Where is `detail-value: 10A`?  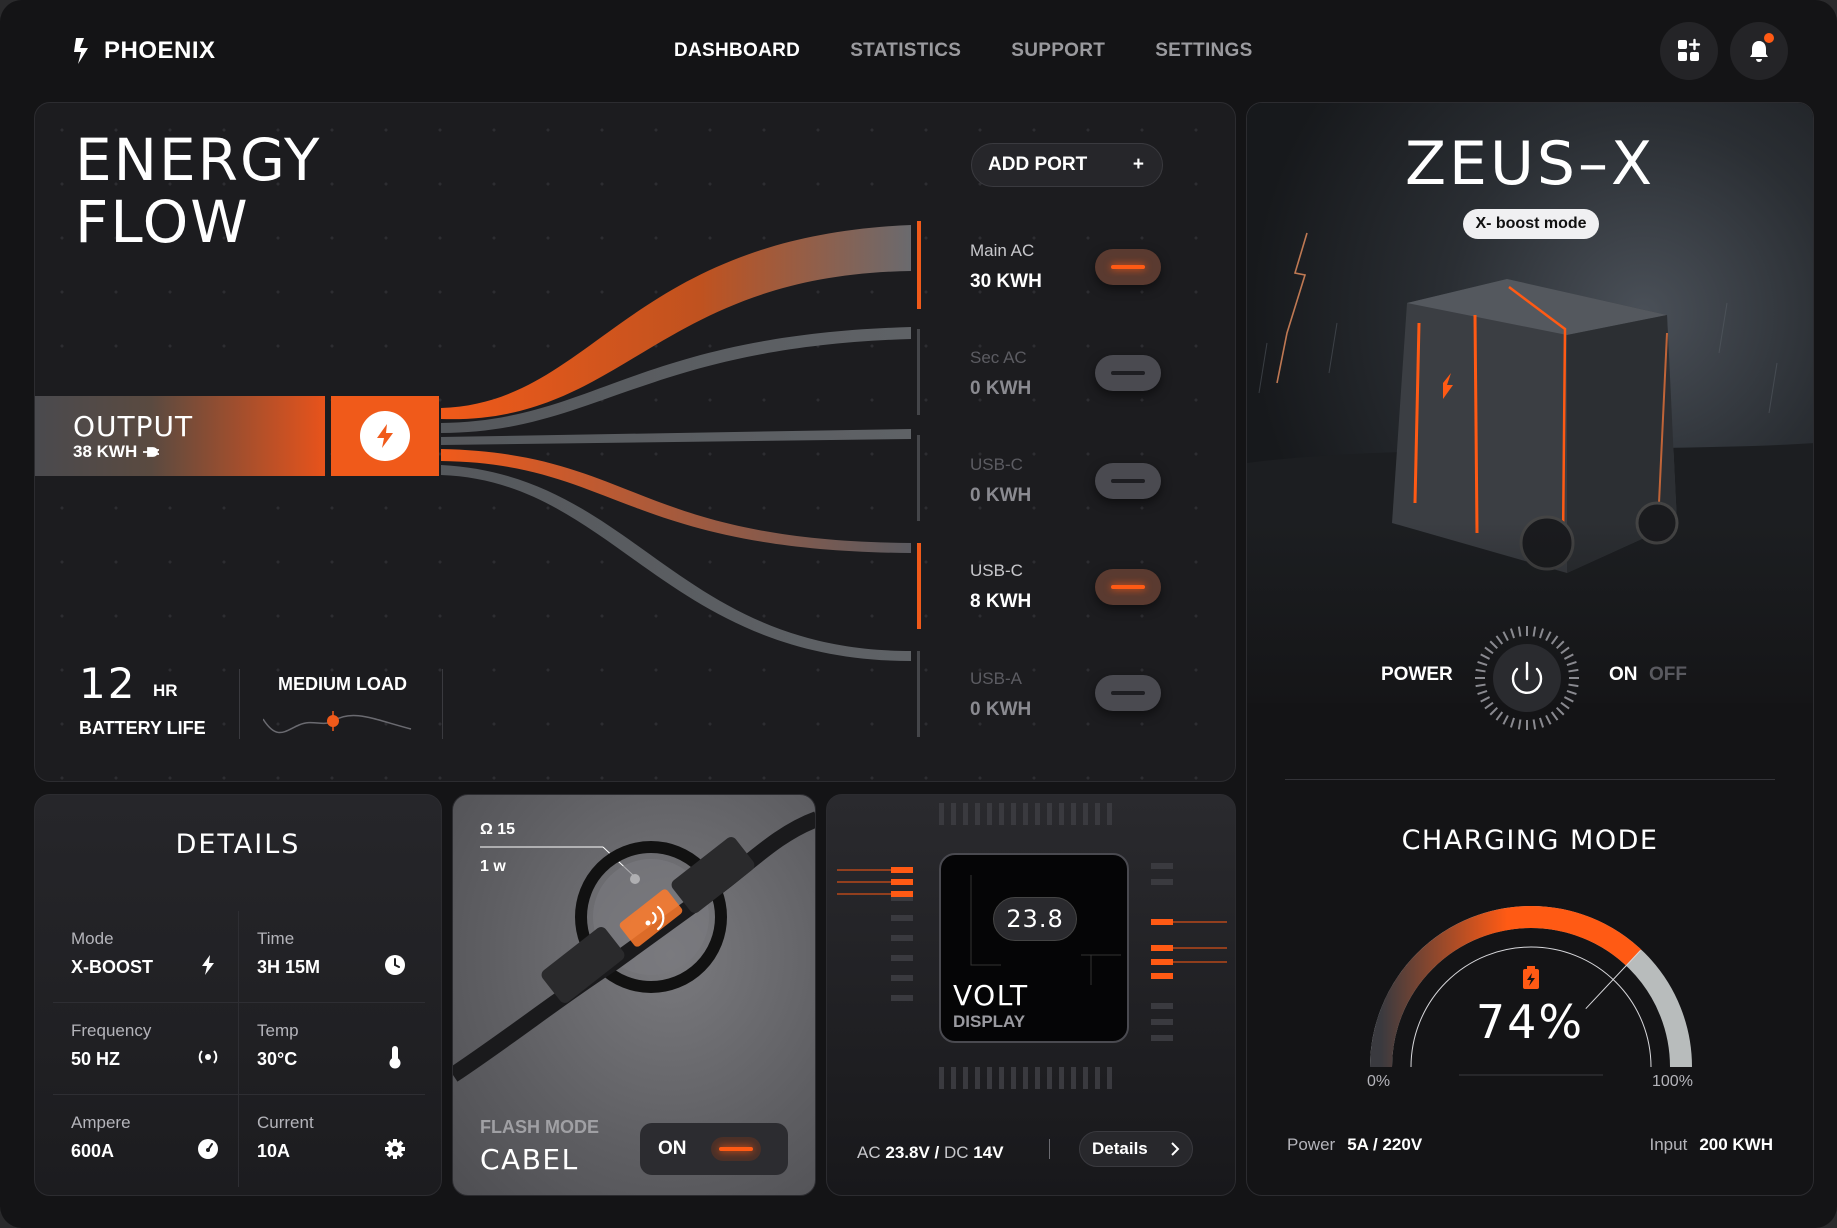 detail-value: 10A is located at coordinates (274, 1151).